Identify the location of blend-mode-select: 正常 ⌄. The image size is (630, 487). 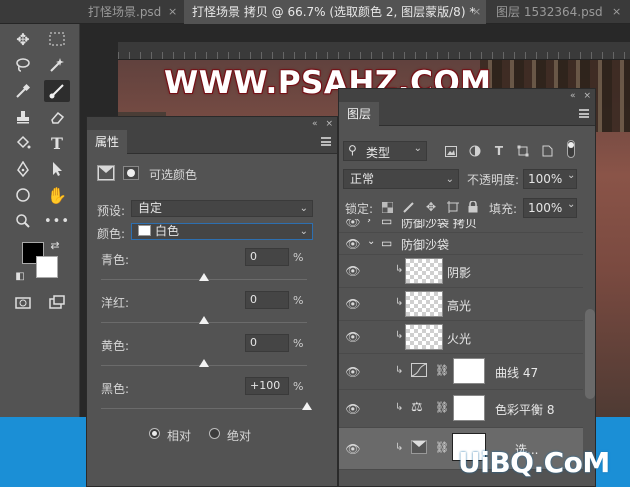
(401, 179).